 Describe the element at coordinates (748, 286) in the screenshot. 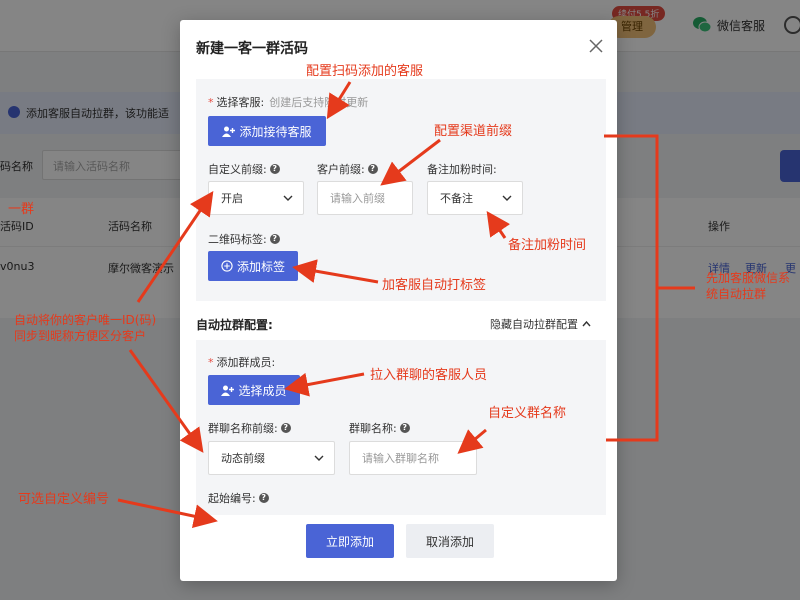

I see `annotation-right-note: 先加客服微信系统自动拉群` at that location.